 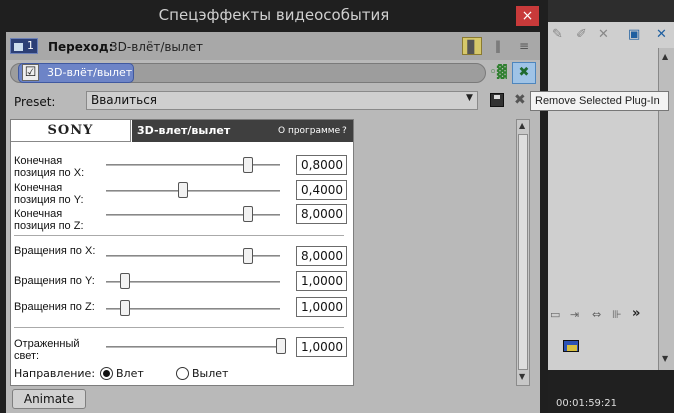 What do you see at coordinates (634, 34) in the screenshot?
I see `monitor-icon: ▣` at bounding box center [634, 34].